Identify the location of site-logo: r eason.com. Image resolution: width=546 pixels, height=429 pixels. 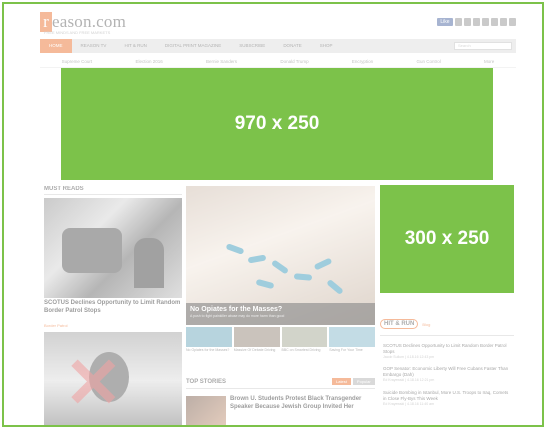
(83, 22).